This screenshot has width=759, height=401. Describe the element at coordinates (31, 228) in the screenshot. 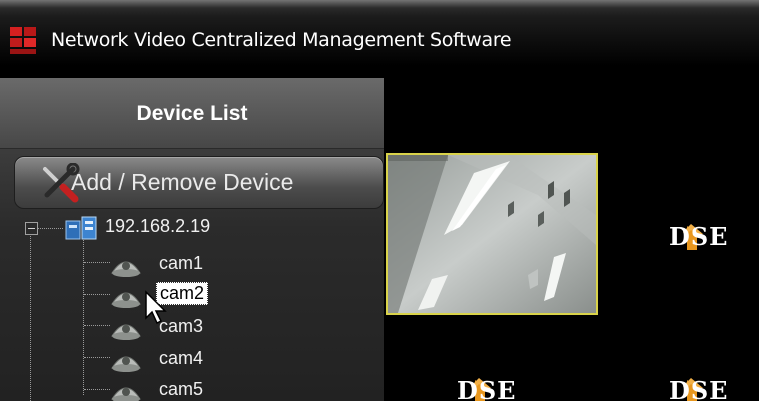

I see `tree-collapse-toggle` at that location.